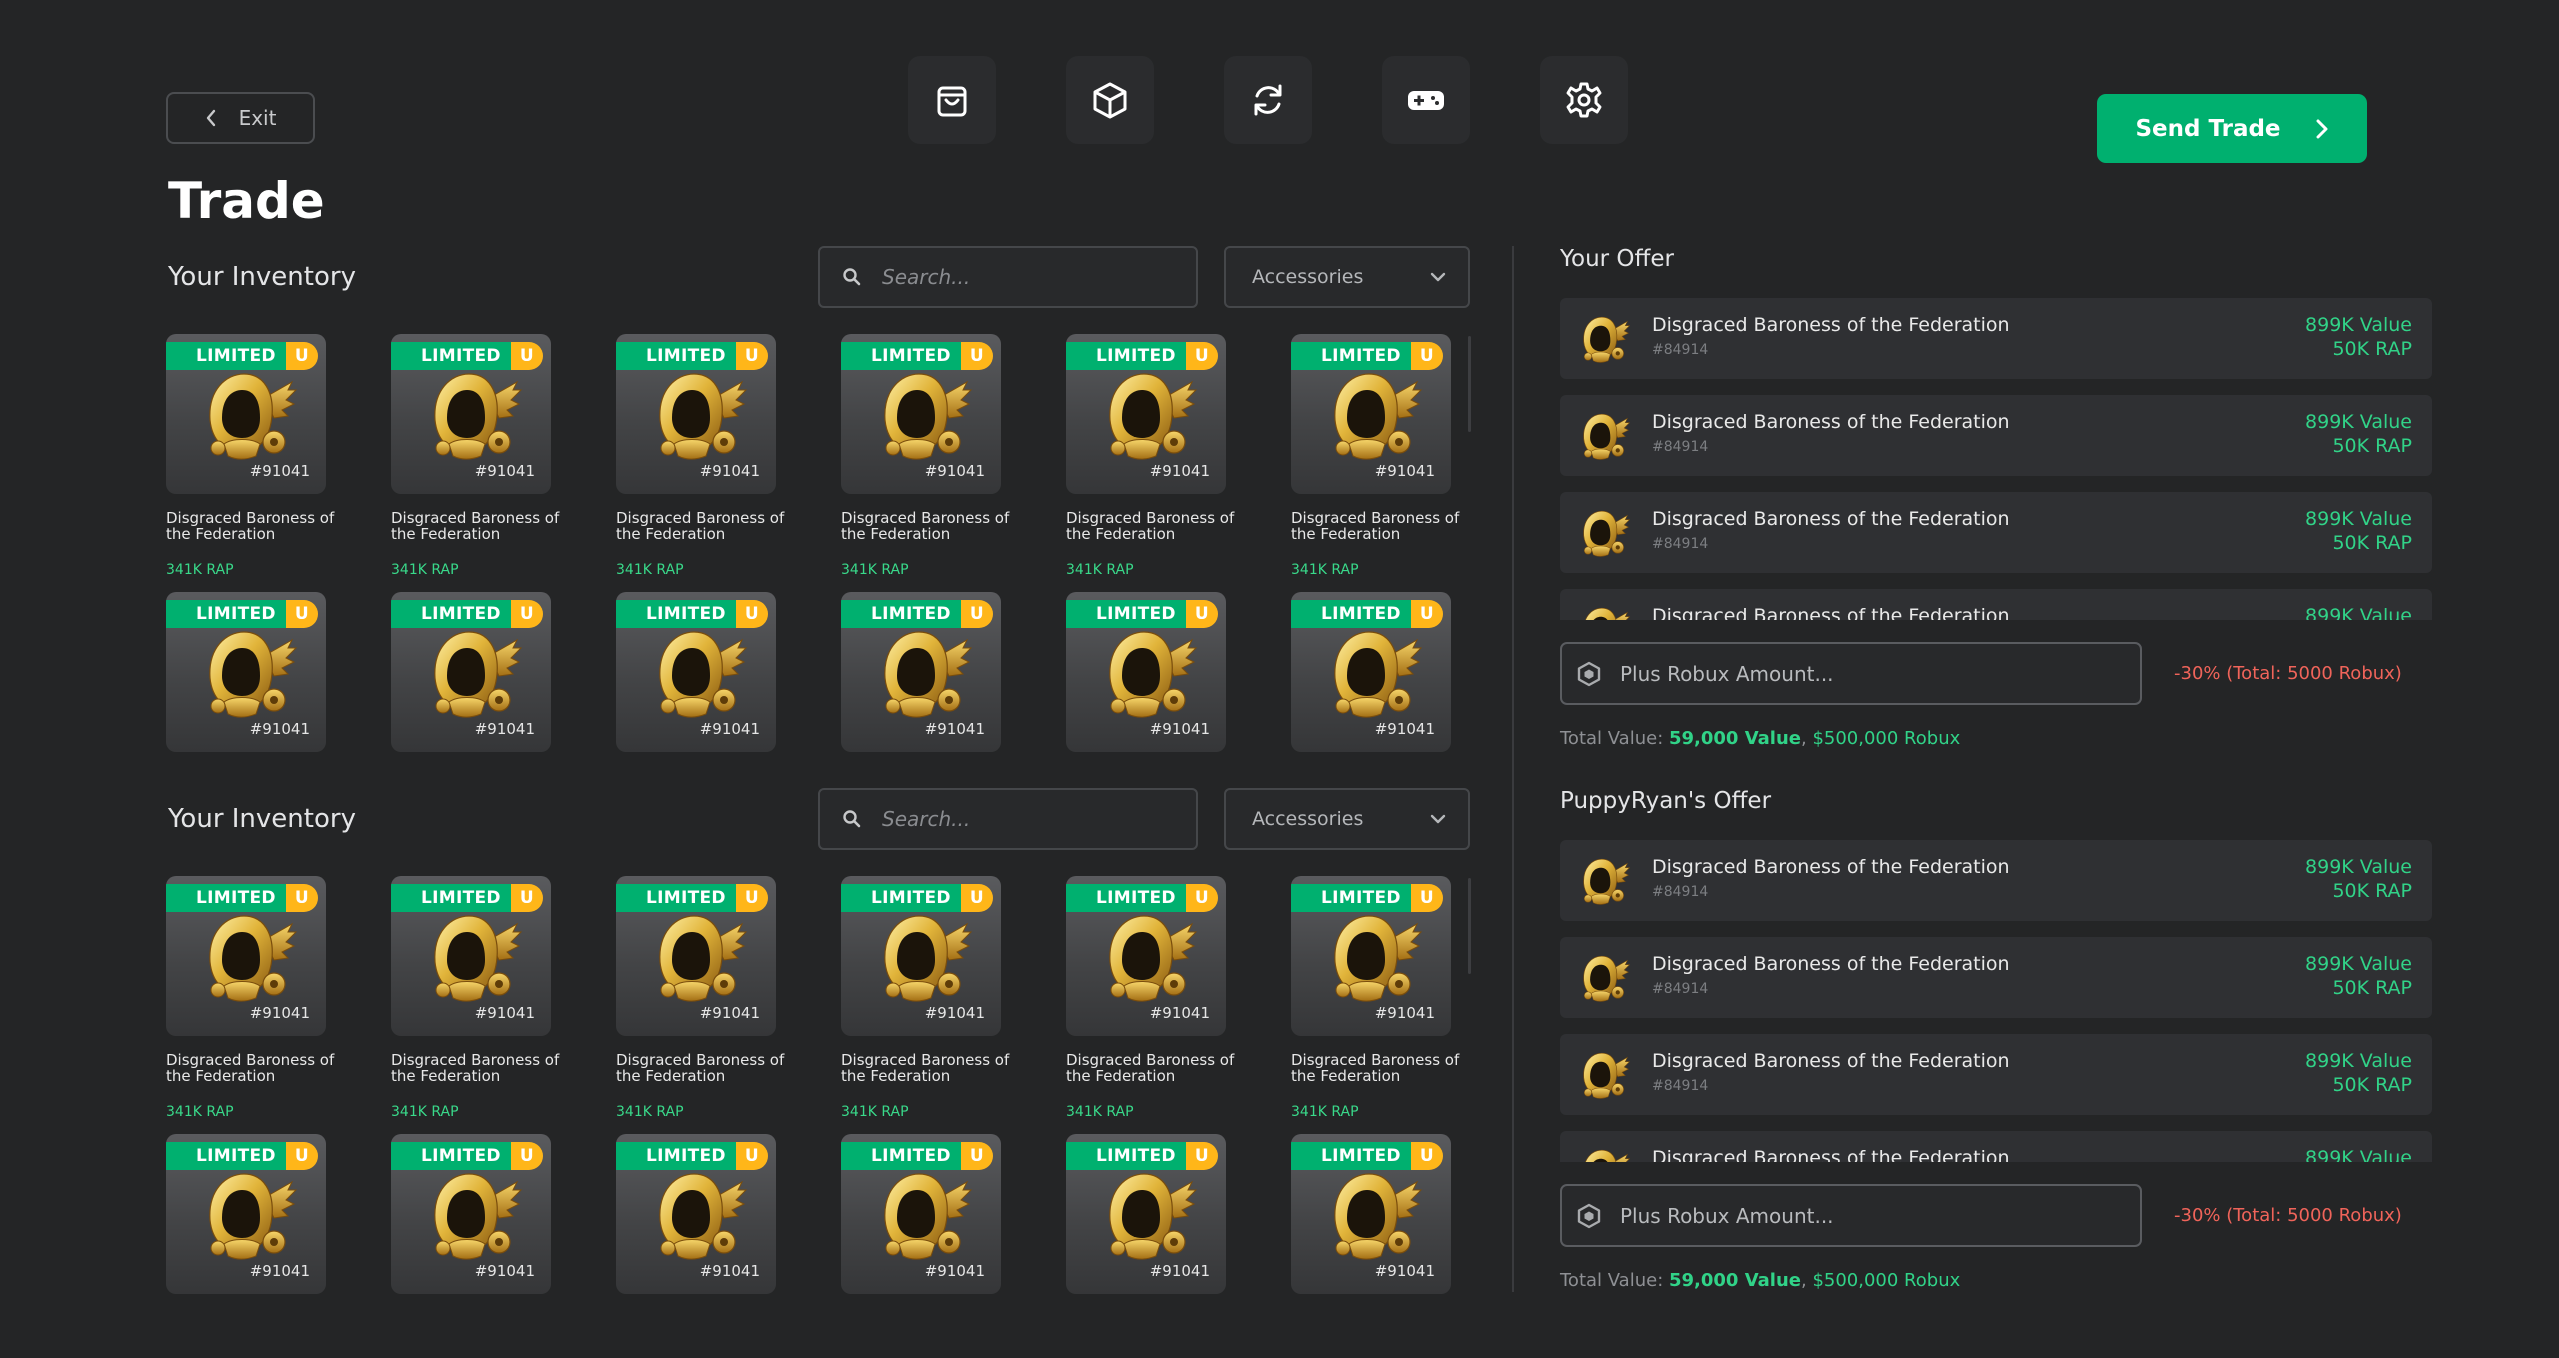 This screenshot has width=2559, height=1358. What do you see at coordinates (262, 277) in the screenshot?
I see `inventory-title: Your Inventory` at bounding box center [262, 277].